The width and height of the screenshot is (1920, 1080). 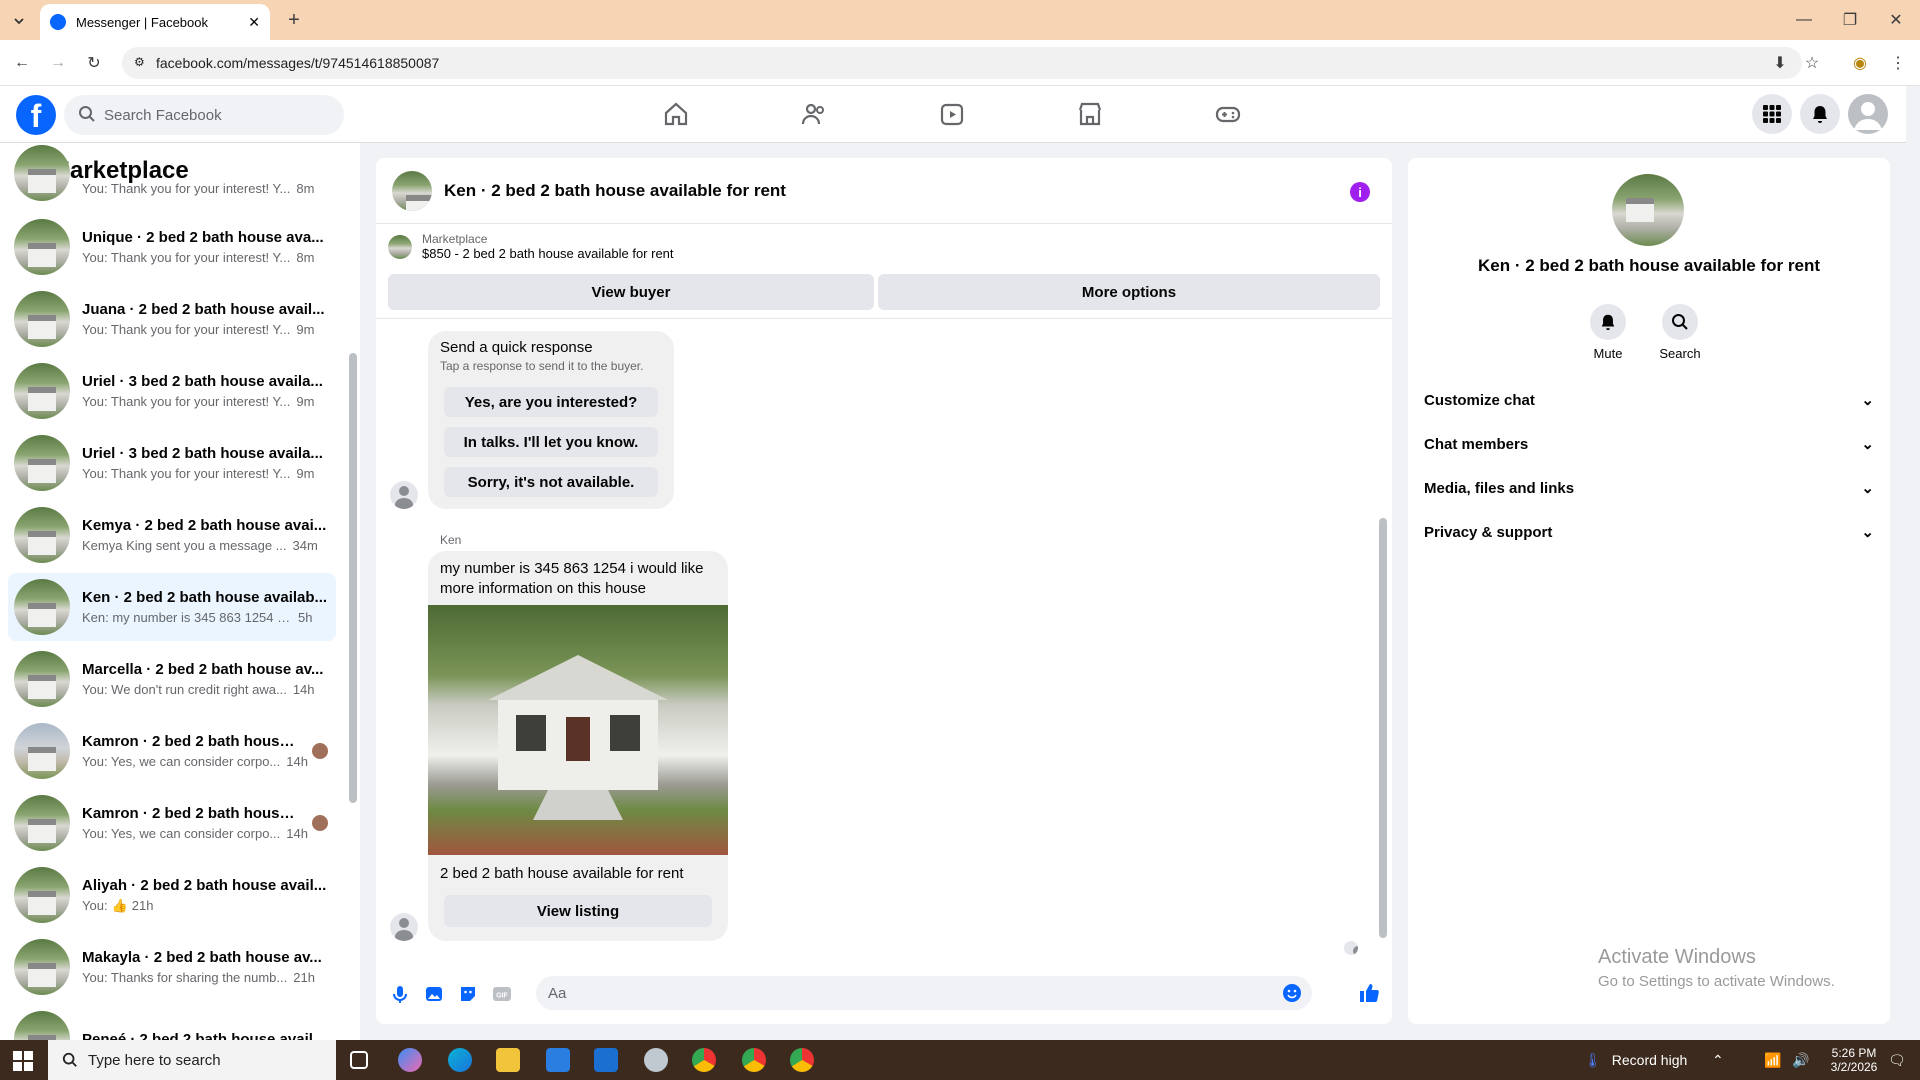 What do you see at coordinates (1896, 20) in the screenshot?
I see `close-window-icon: ✕` at bounding box center [1896, 20].